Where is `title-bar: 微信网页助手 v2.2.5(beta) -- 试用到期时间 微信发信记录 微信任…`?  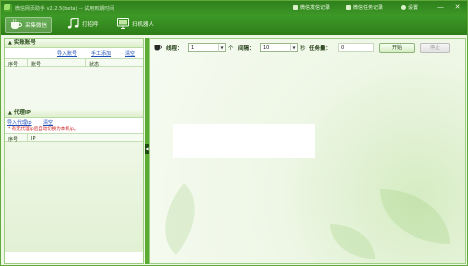
title-bar: 微信网页助手 v2.2.5(beta) -- 试用到期时间 微信发信记录 微信任… is located at coordinates (234, 8).